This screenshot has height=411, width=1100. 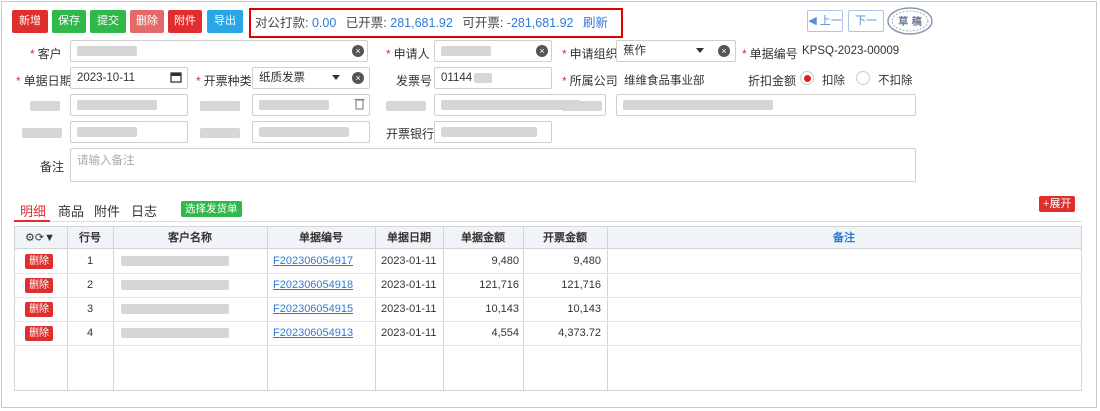 I want to click on header-docno: 单据编号, so click(x=321, y=238).